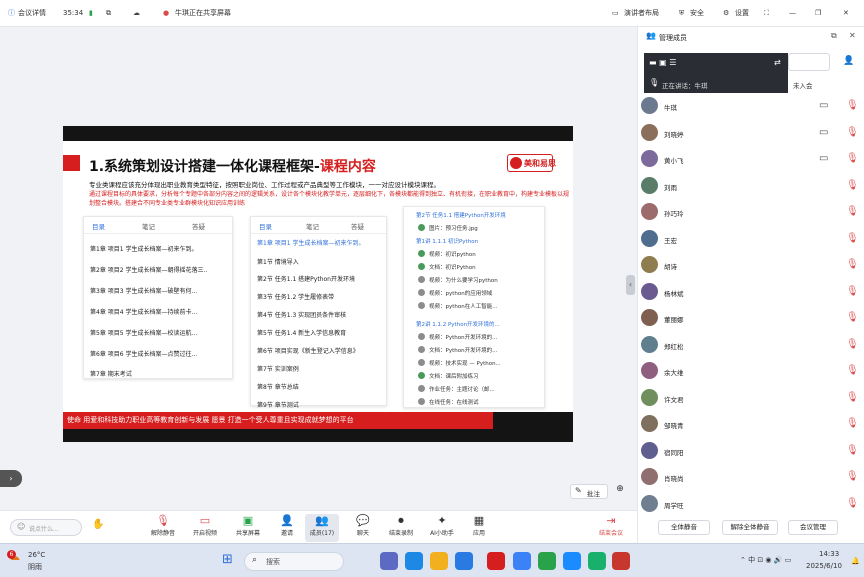 This screenshot has height=577, width=864. What do you see at coordinates (454, 376) in the screenshot?
I see `resource-item: 文档：课后附加练习` at bounding box center [454, 376].